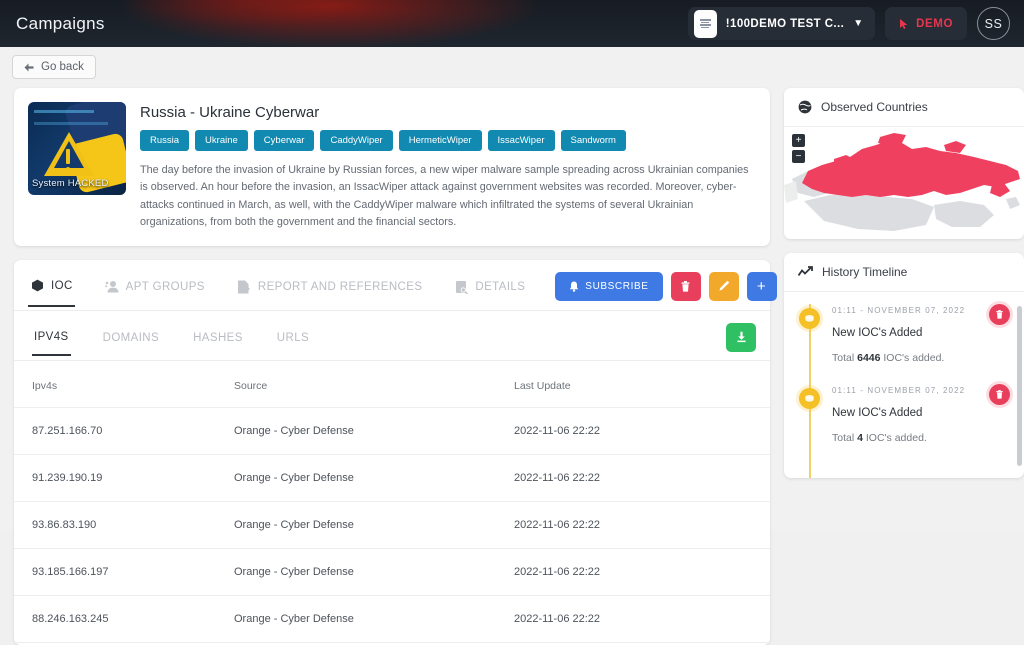 The height and width of the screenshot is (645, 1024). I want to click on cell-ipv4: 88.246.163.245, so click(124, 619).